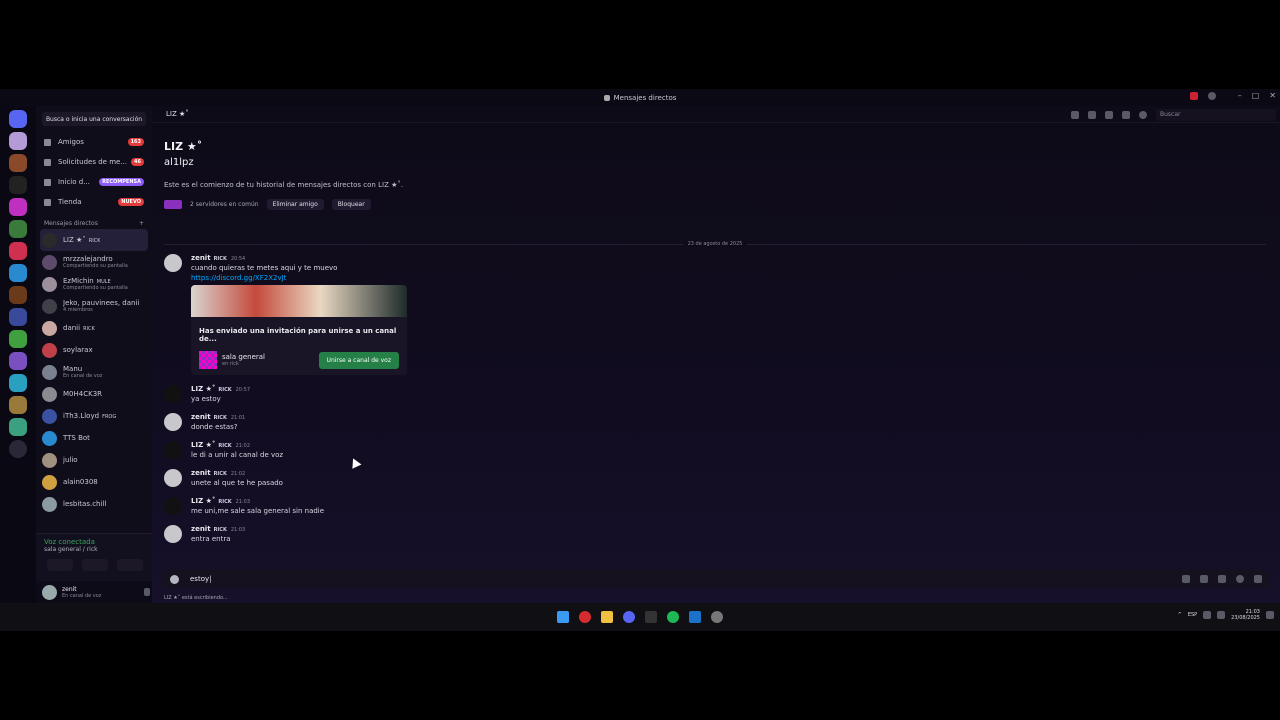 The width and height of the screenshot is (1280, 720). What do you see at coordinates (358, 360) in the screenshot?
I see `join-voice-button: Unirse a canal de voz` at bounding box center [358, 360].